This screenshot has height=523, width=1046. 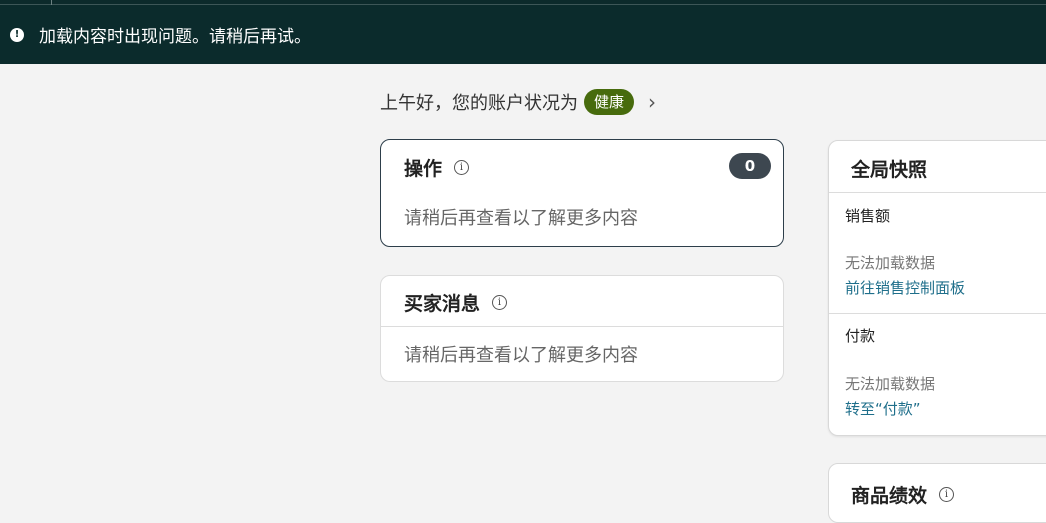 I want to click on actions-card: 操作 i 0 请稍后再查看以了解更多内容, so click(x=582, y=193).